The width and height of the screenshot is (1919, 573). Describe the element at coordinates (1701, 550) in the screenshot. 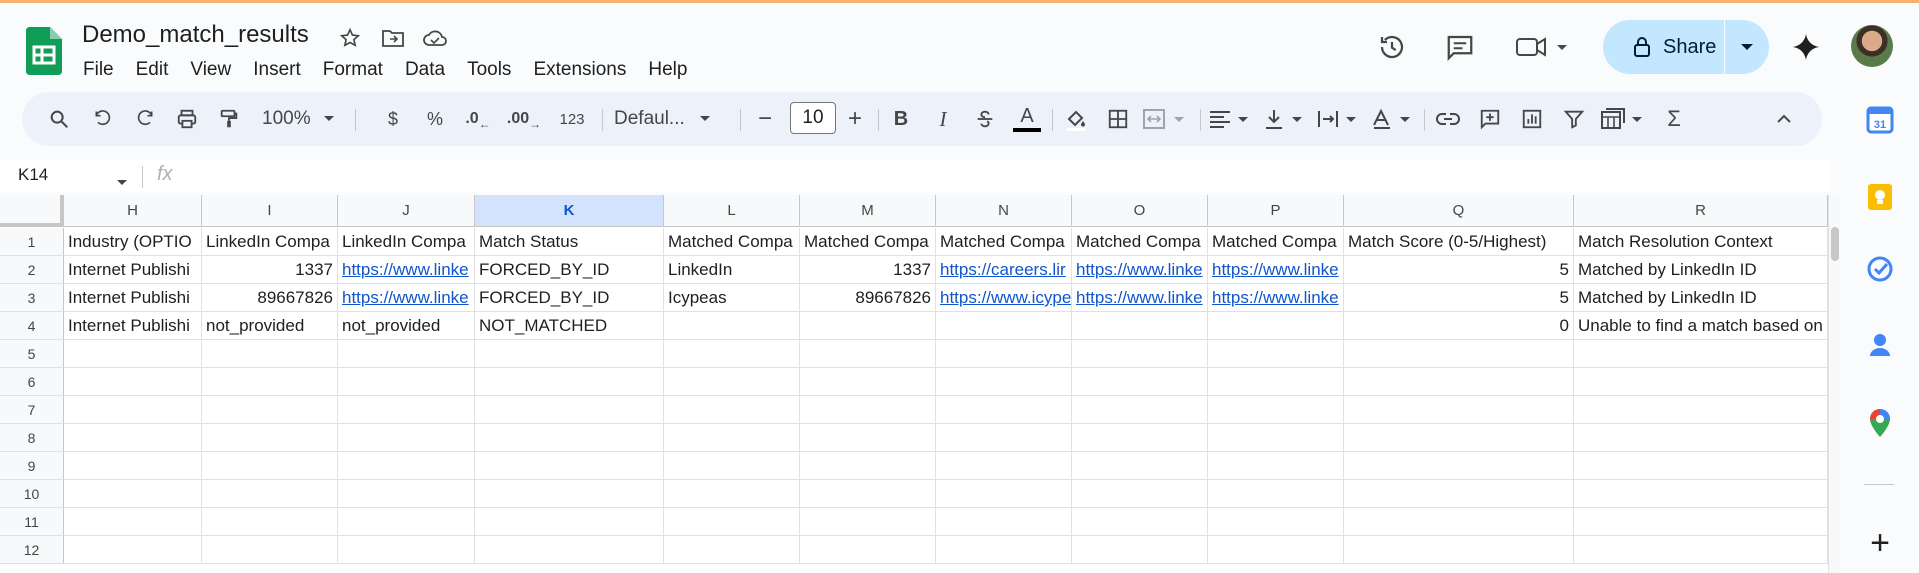

I see `cell-r12` at that location.